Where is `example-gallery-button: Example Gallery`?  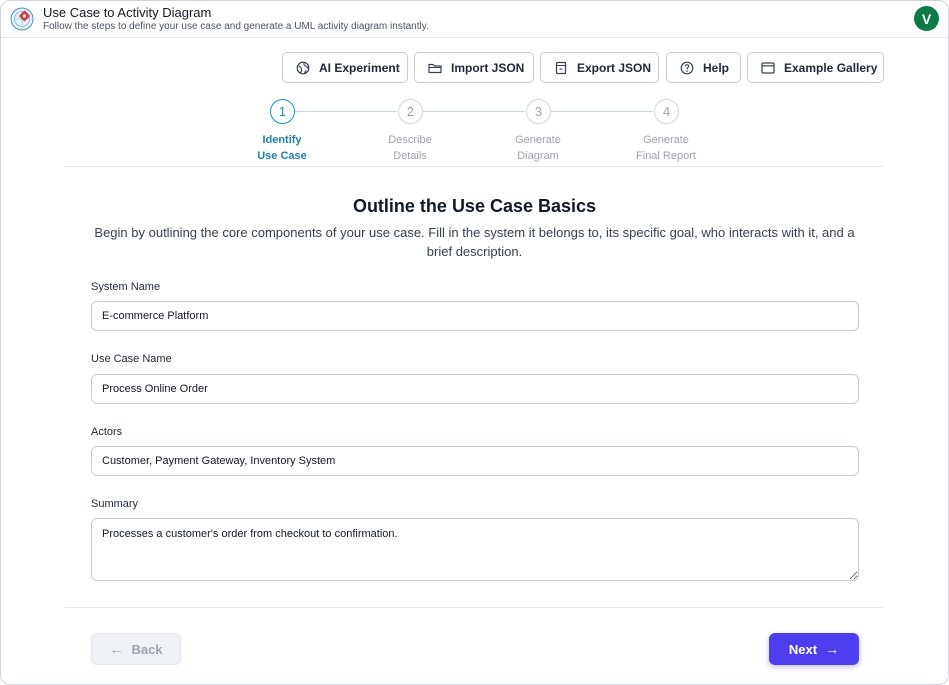
example-gallery-button: Example Gallery is located at coordinates (815, 67).